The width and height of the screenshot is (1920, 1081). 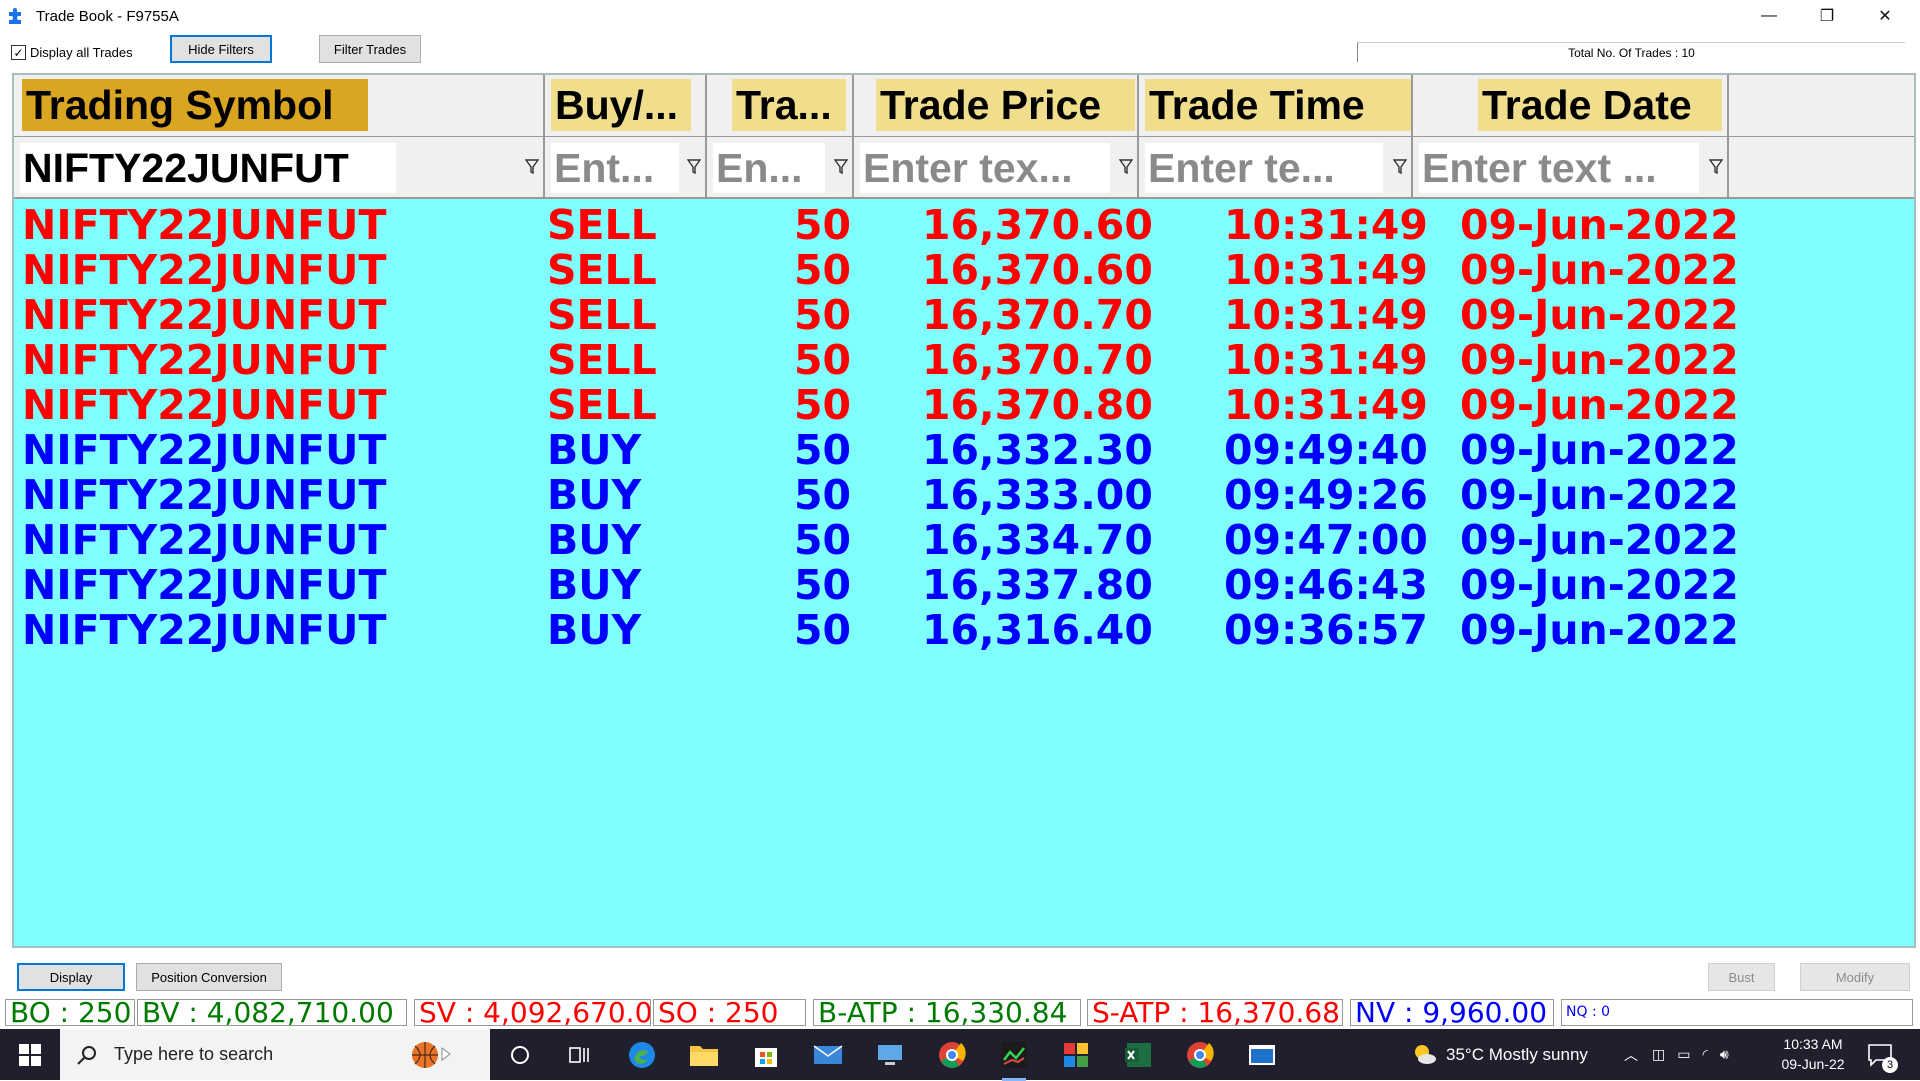 I want to click on taskbar-clock: 10:33 AM 09-Jun-22, so click(x=1813, y=1054).